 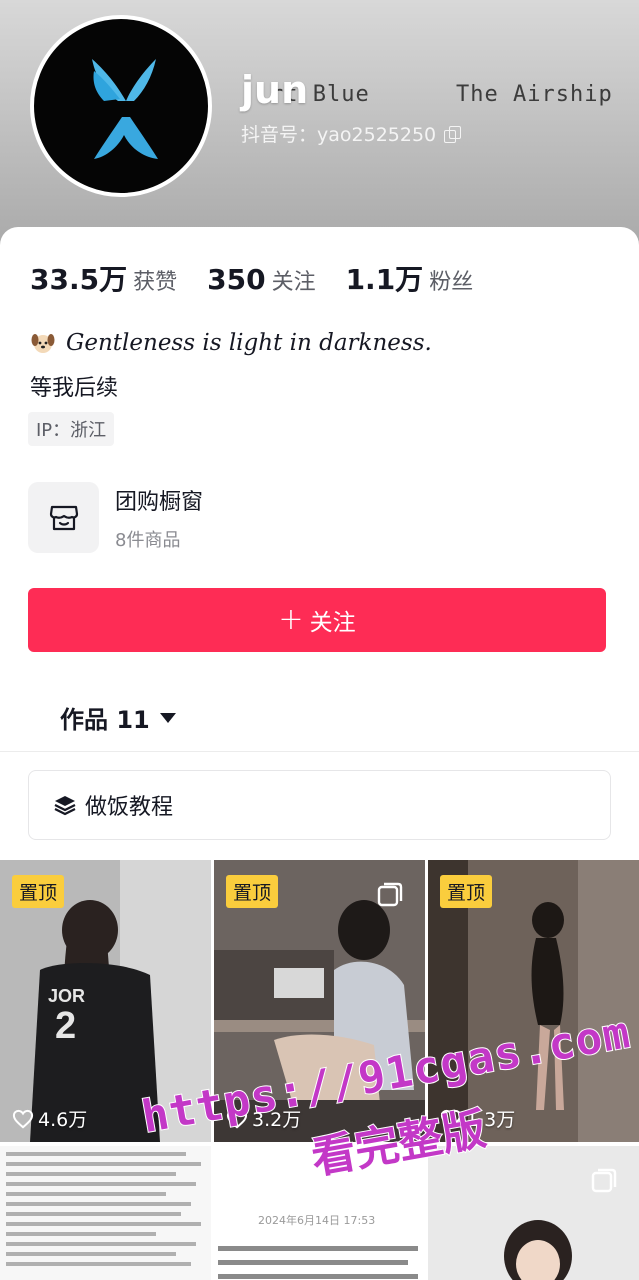 What do you see at coordinates (293, 282) in the screenshot?
I see `stat-following-label: 关注` at bounding box center [293, 282].